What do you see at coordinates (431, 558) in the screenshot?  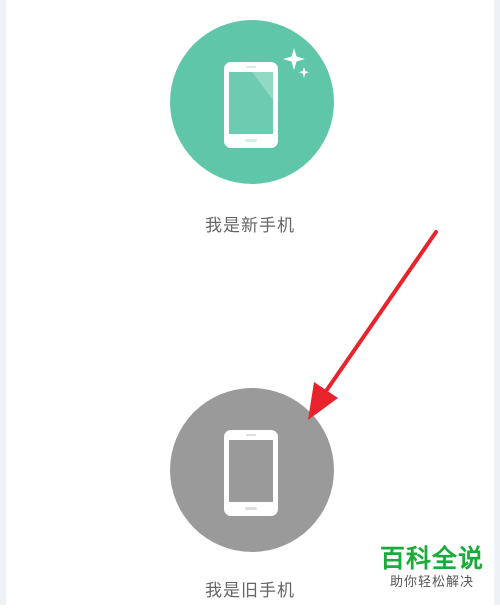 I see `watermark-title: 百科全说` at bounding box center [431, 558].